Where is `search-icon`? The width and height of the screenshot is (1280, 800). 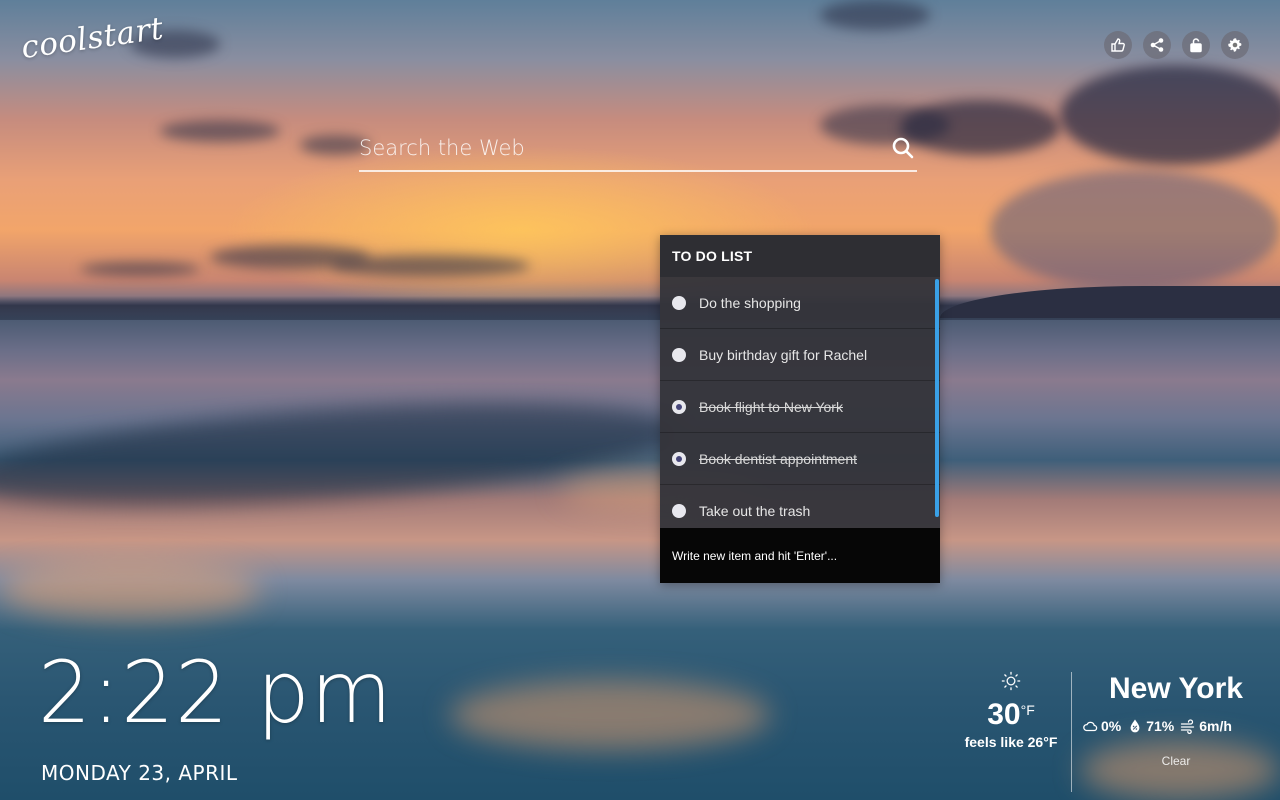 search-icon is located at coordinates (903, 148).